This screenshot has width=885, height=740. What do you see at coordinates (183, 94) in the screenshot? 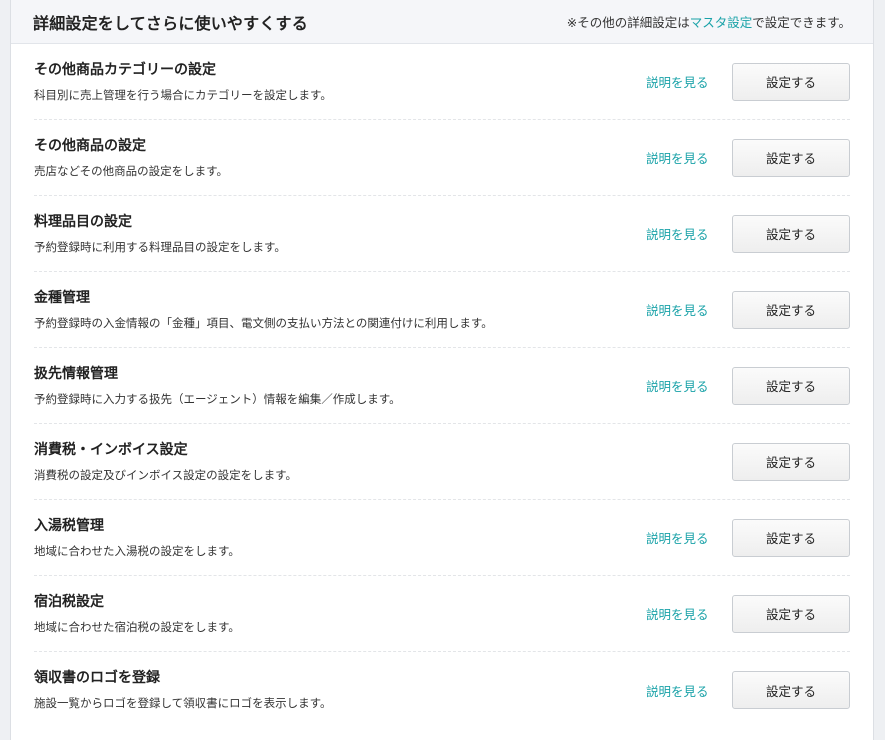
I see `settings-row-description: 科目別に売上管理を行う場合にカテゴリーを設定します。` at bounding box center [183, 94].